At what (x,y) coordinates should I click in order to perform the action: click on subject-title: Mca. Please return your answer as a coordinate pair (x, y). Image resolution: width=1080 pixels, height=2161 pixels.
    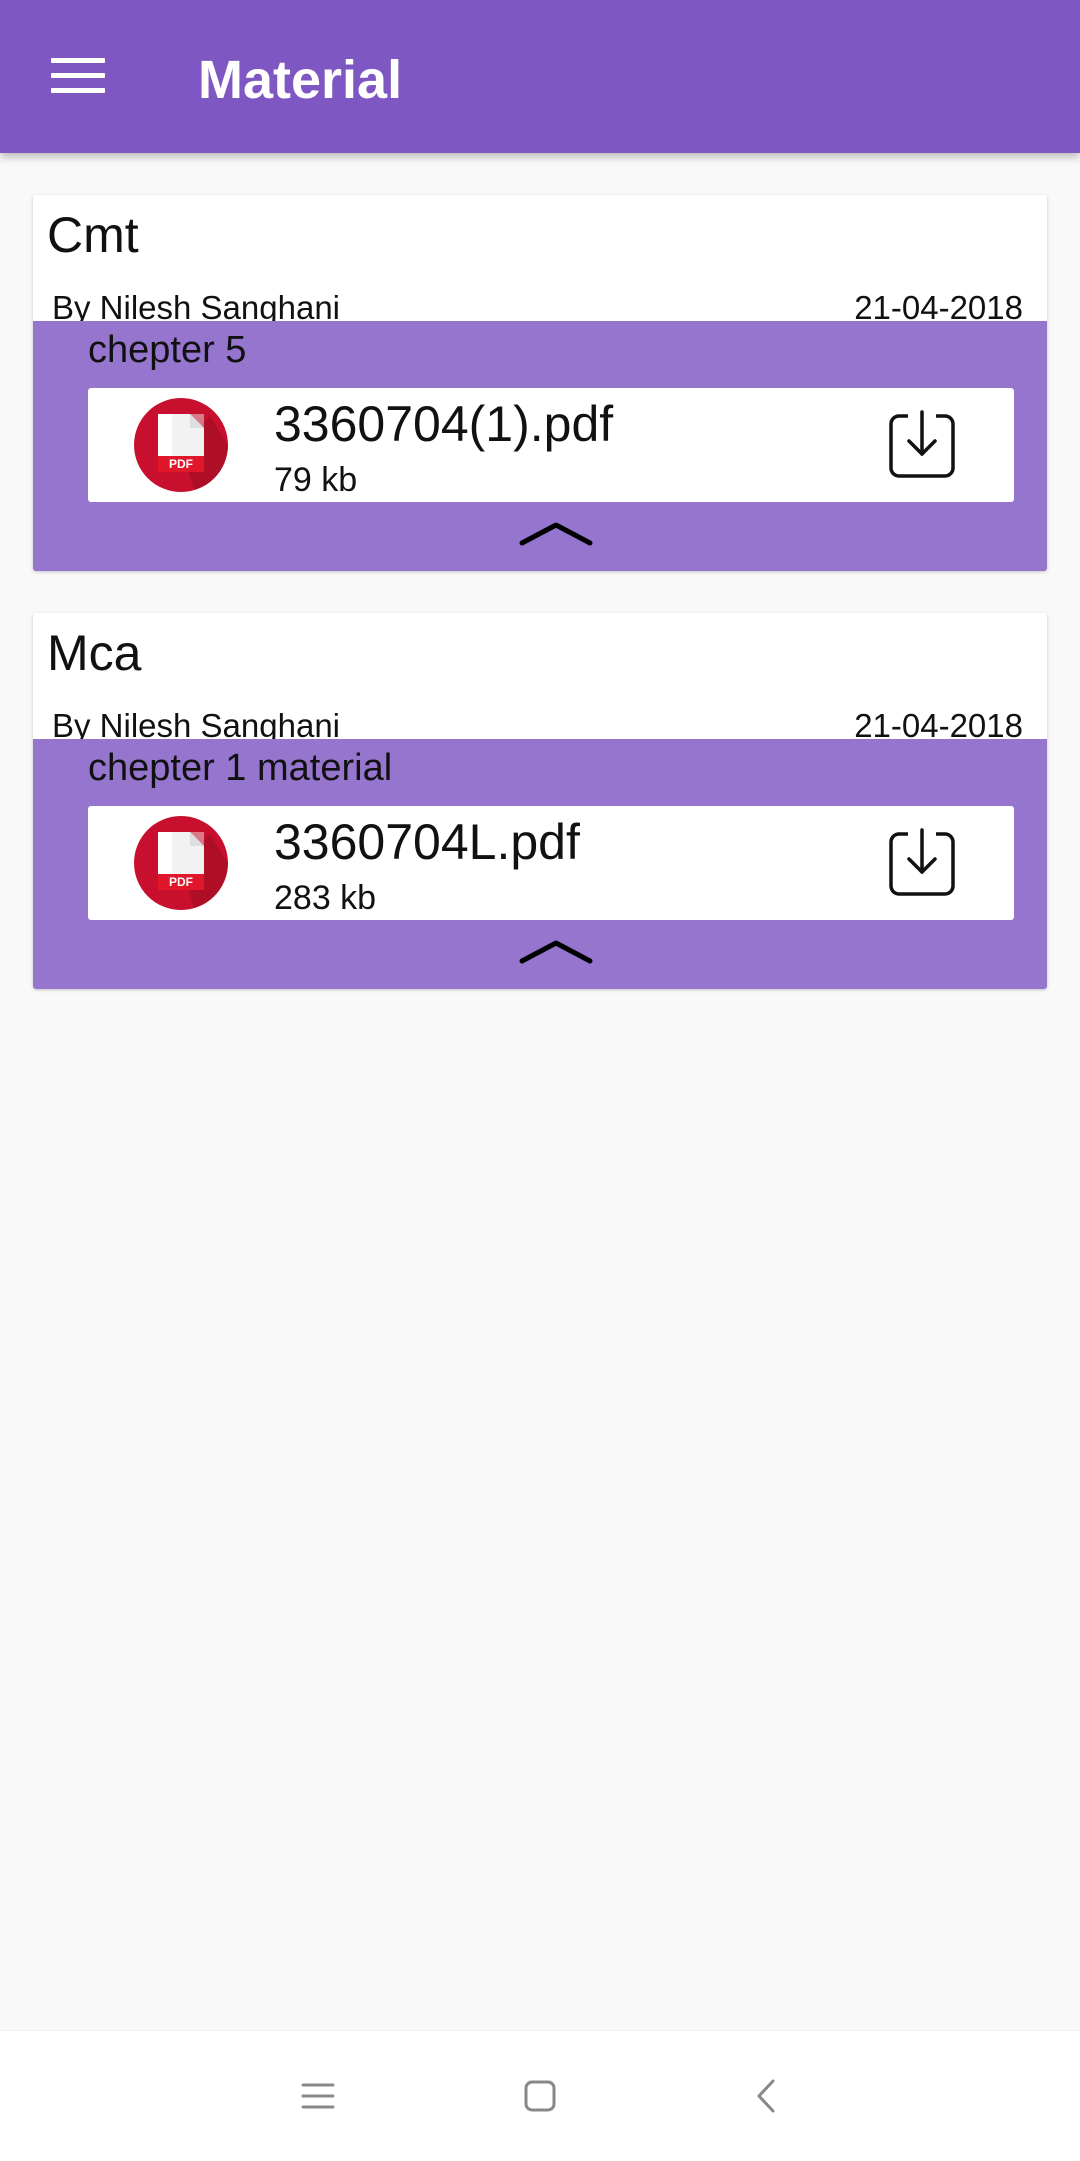
    Looking at the image, I should click on (94, 653).